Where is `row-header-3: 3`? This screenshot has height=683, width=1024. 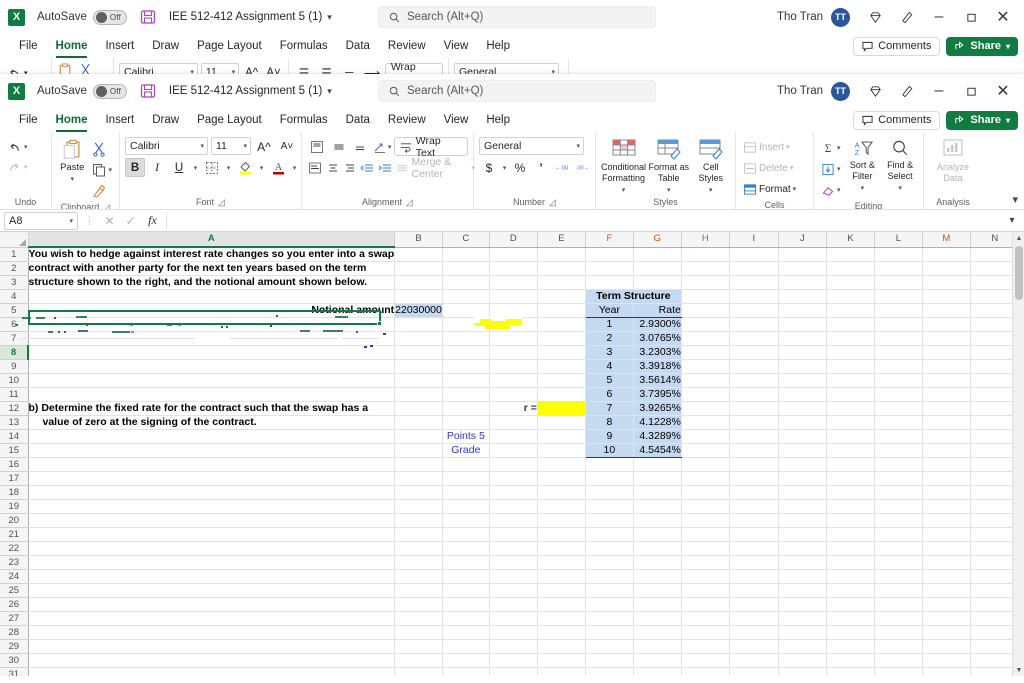 row-header-3: 3 is located at coordinates (14, 282).